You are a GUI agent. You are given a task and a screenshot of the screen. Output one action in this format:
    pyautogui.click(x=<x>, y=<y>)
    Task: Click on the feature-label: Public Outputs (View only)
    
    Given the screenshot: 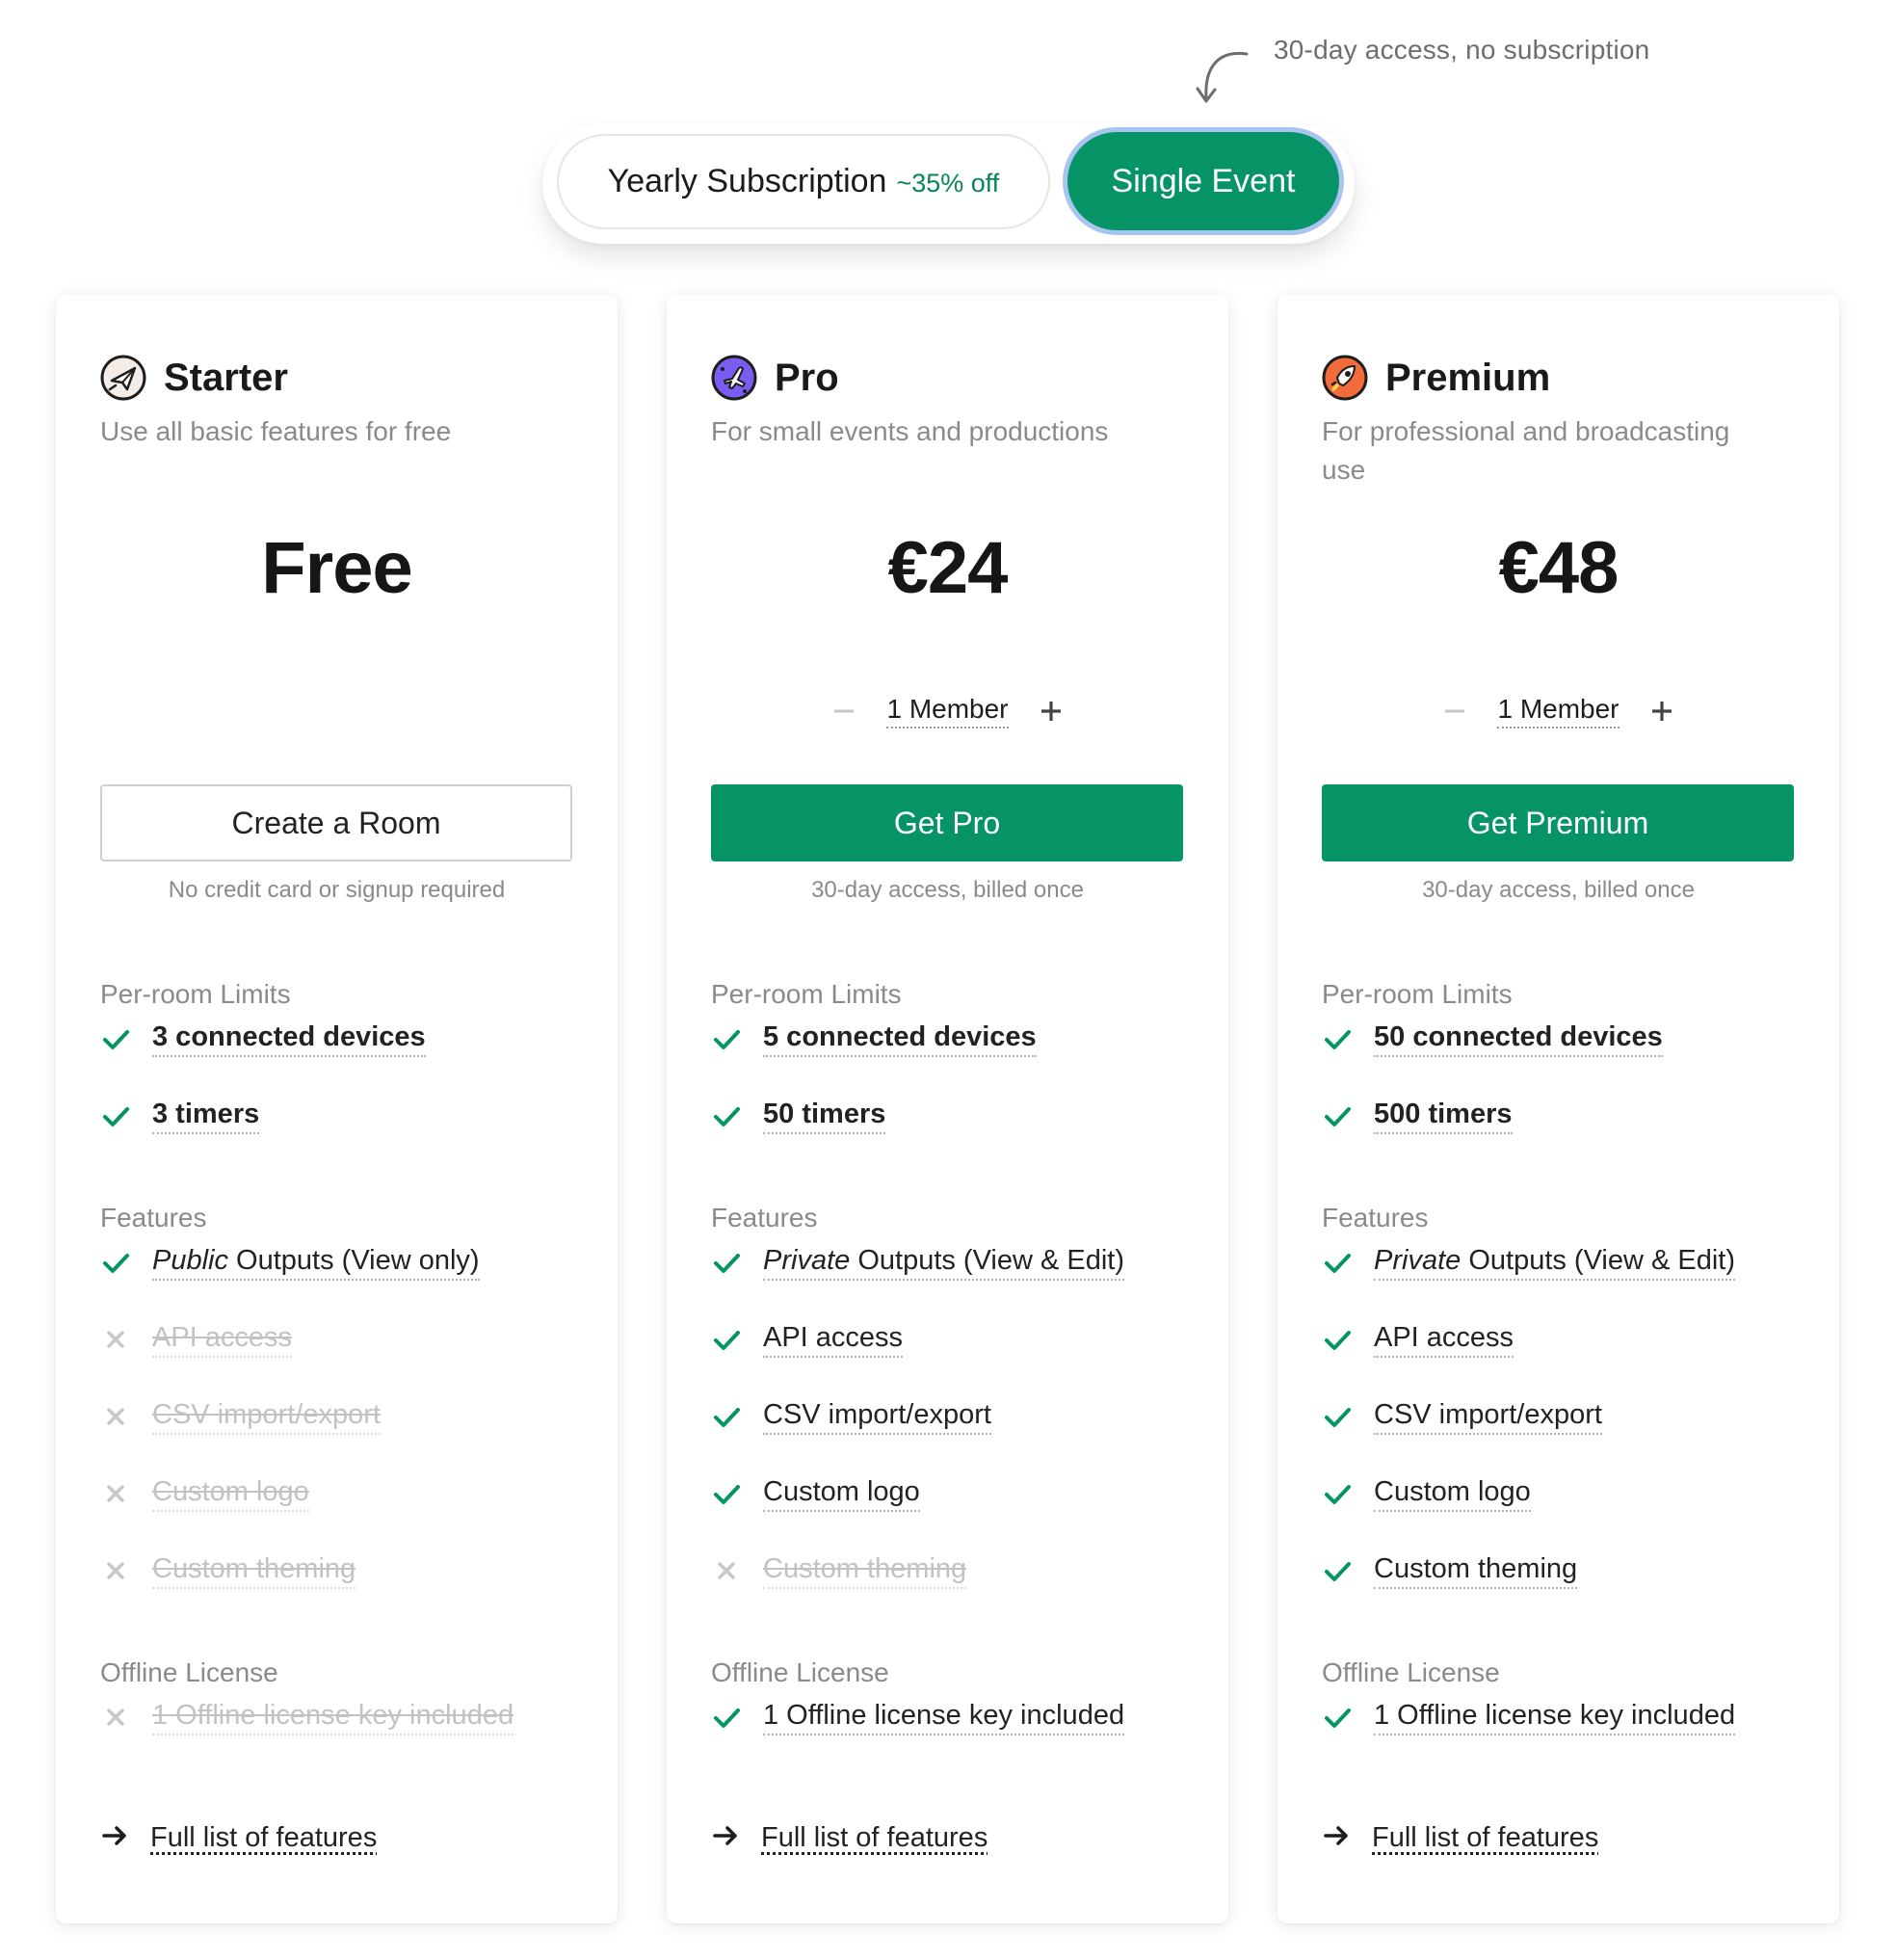 What is the action you would take?
    pyautogui.click(x=316, y=1262)
    